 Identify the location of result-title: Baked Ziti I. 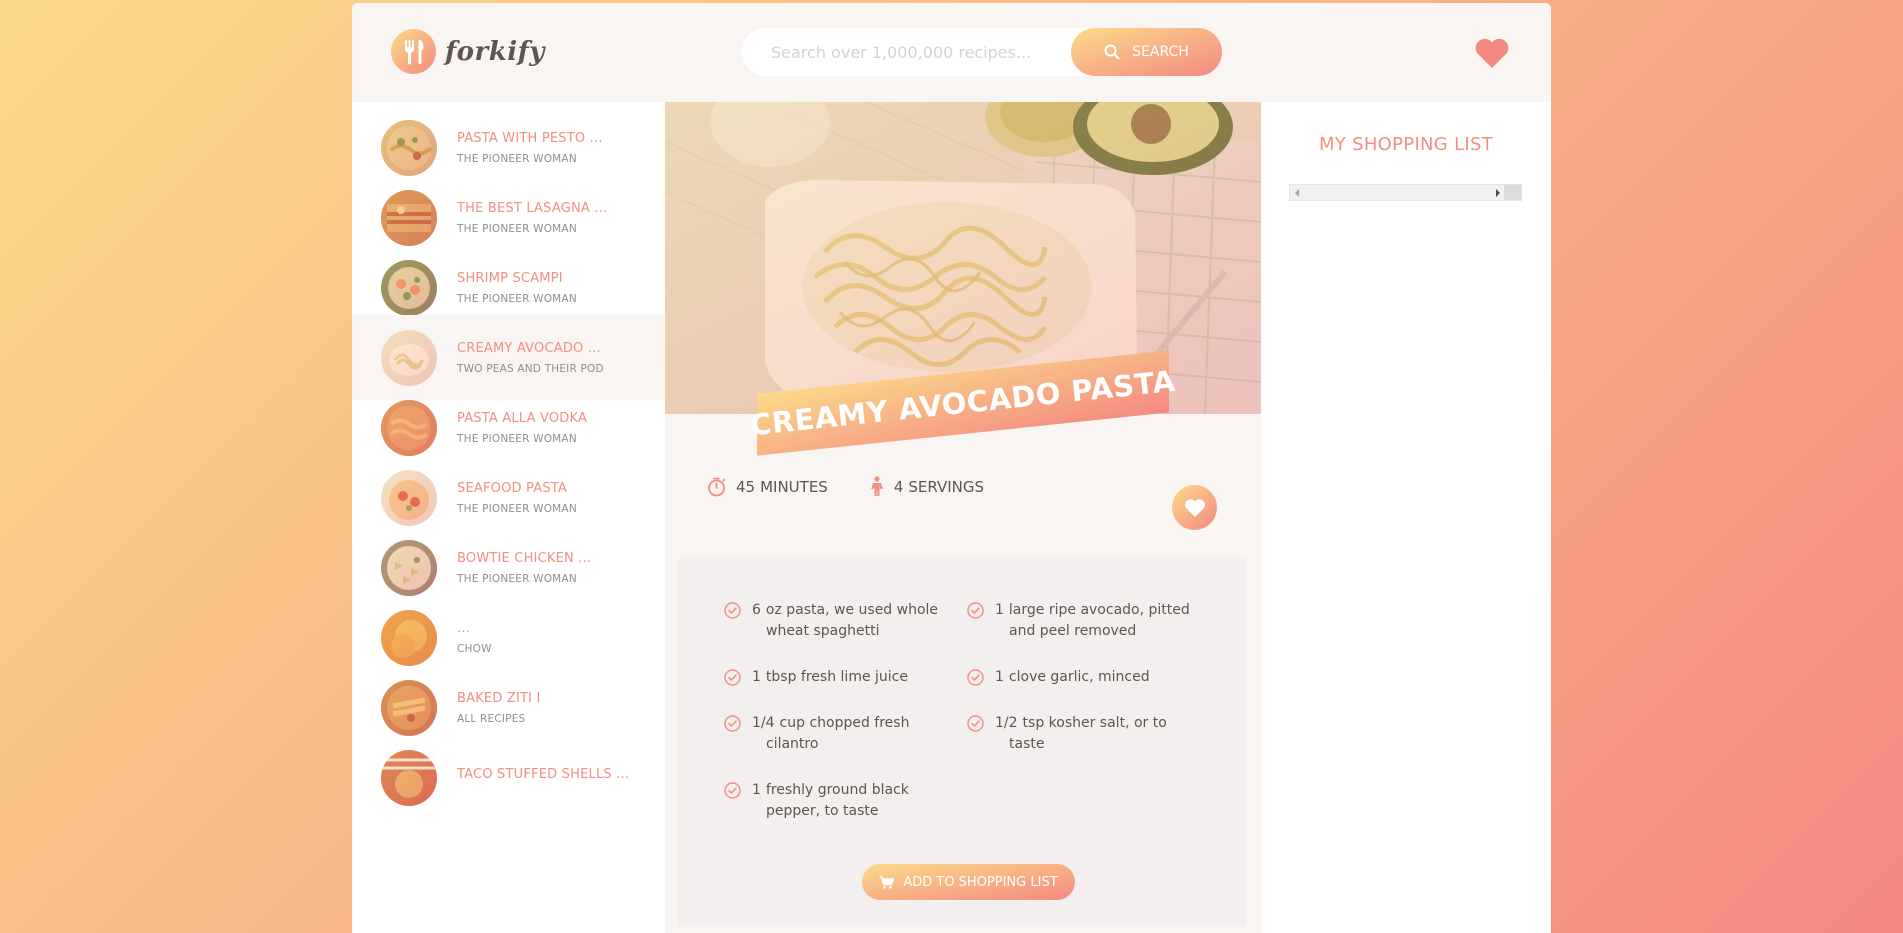
(499, 698).